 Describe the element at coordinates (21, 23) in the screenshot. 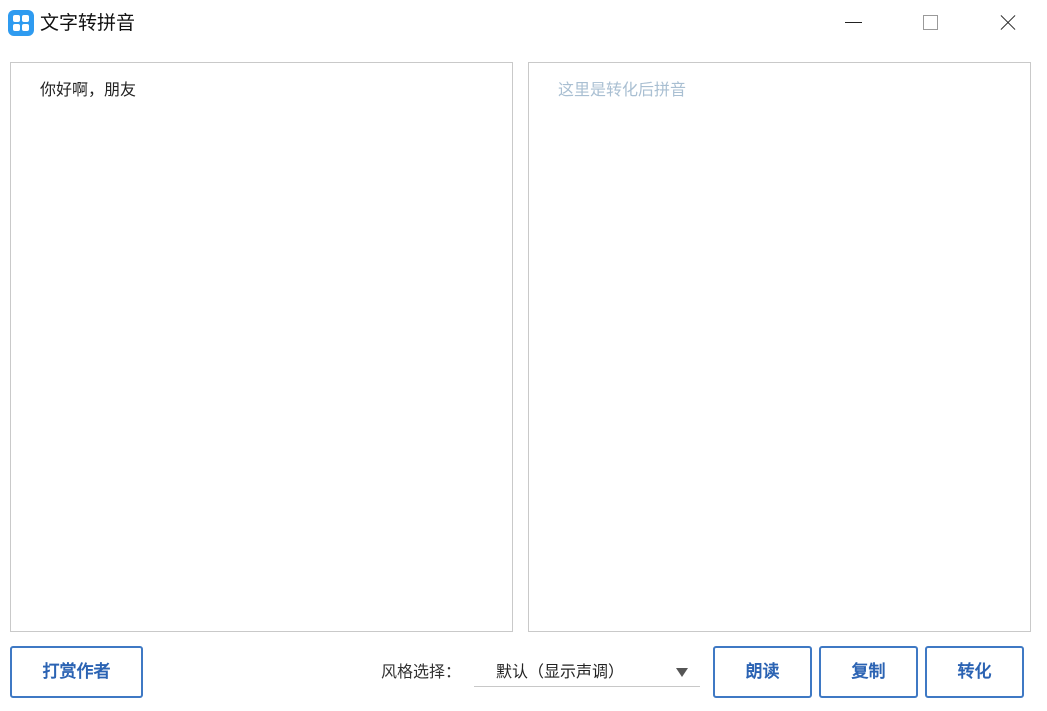

I see `app-grid-icon` at that location.